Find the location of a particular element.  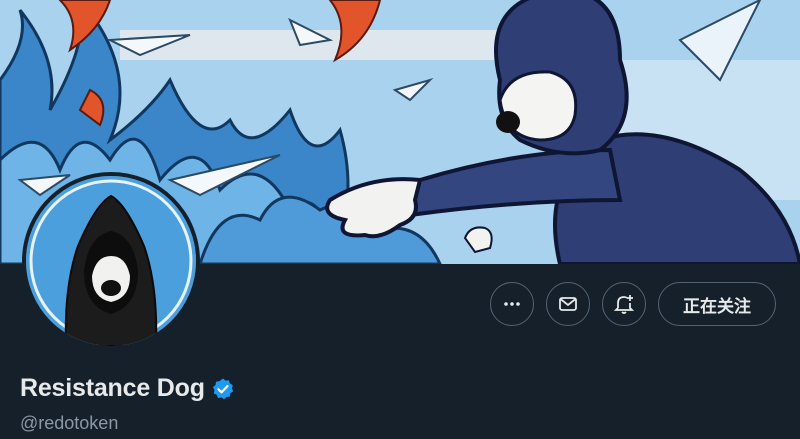

hooded-dog-avatar-icon is located at coordinates (111, 261).